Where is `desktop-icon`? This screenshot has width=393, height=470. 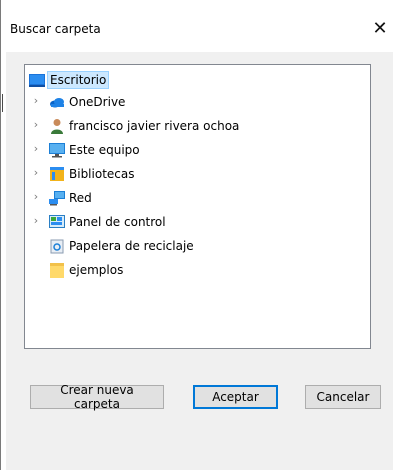 desktop-icon is located at coordinates (37, 80).